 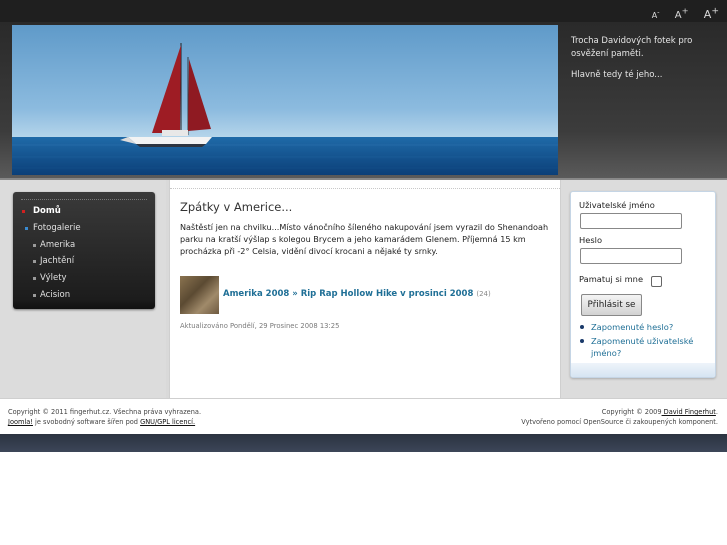 What do you see at coordinates (84, 295) in the screenshot?
I see `menu-item-acision: Acision` at bounding box center [84, 295].